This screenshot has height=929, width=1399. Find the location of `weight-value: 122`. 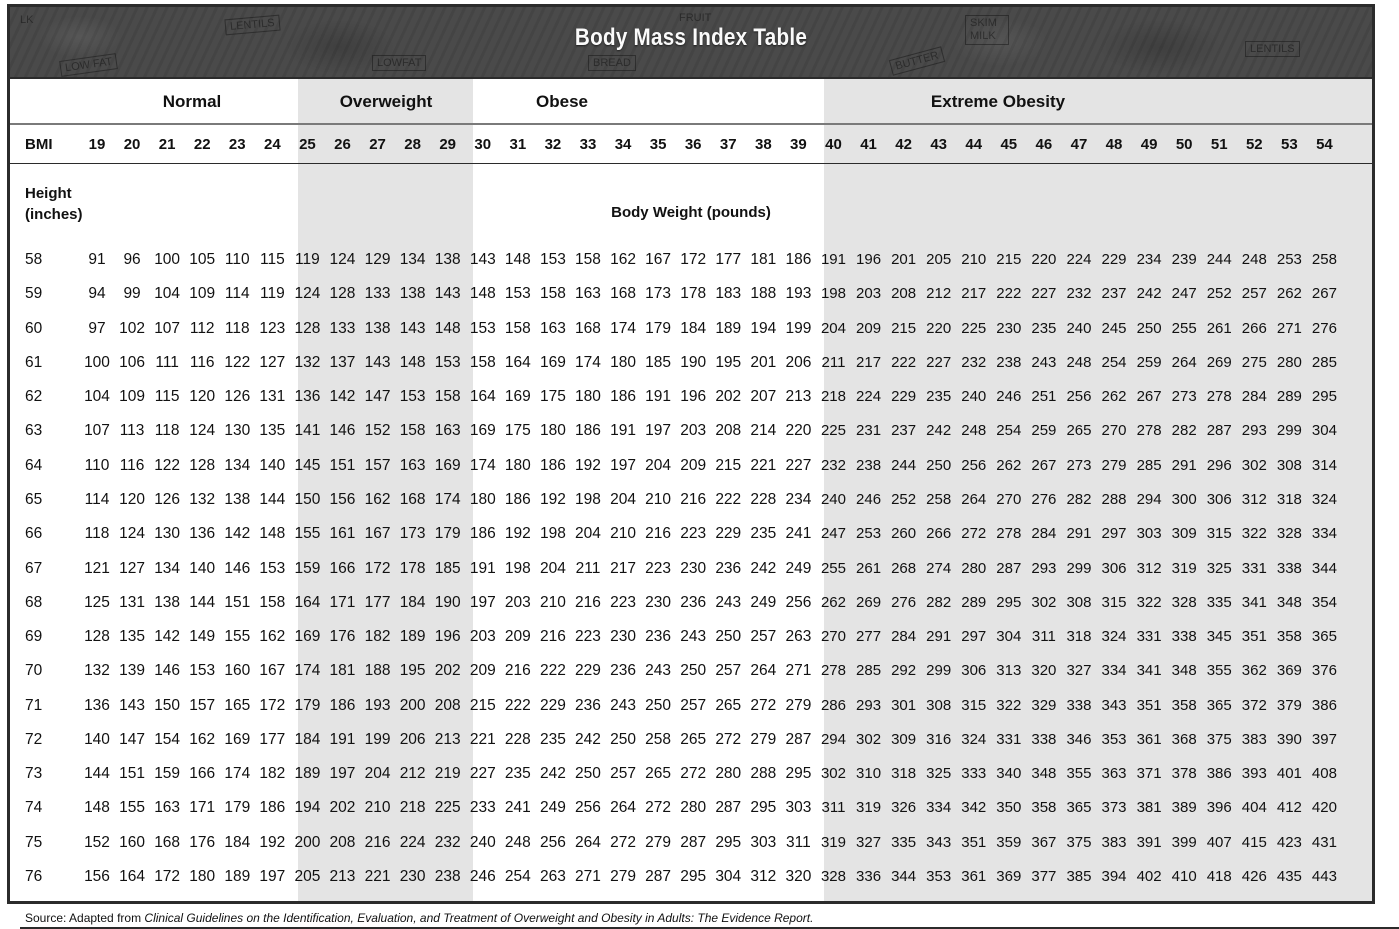

weight-value: 122 is located at coordinates (167, 465).